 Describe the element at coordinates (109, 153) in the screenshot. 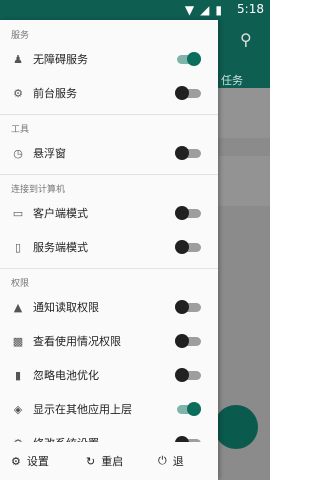

I see `floating-window-item: ◷ 悬浮窗` at that location.